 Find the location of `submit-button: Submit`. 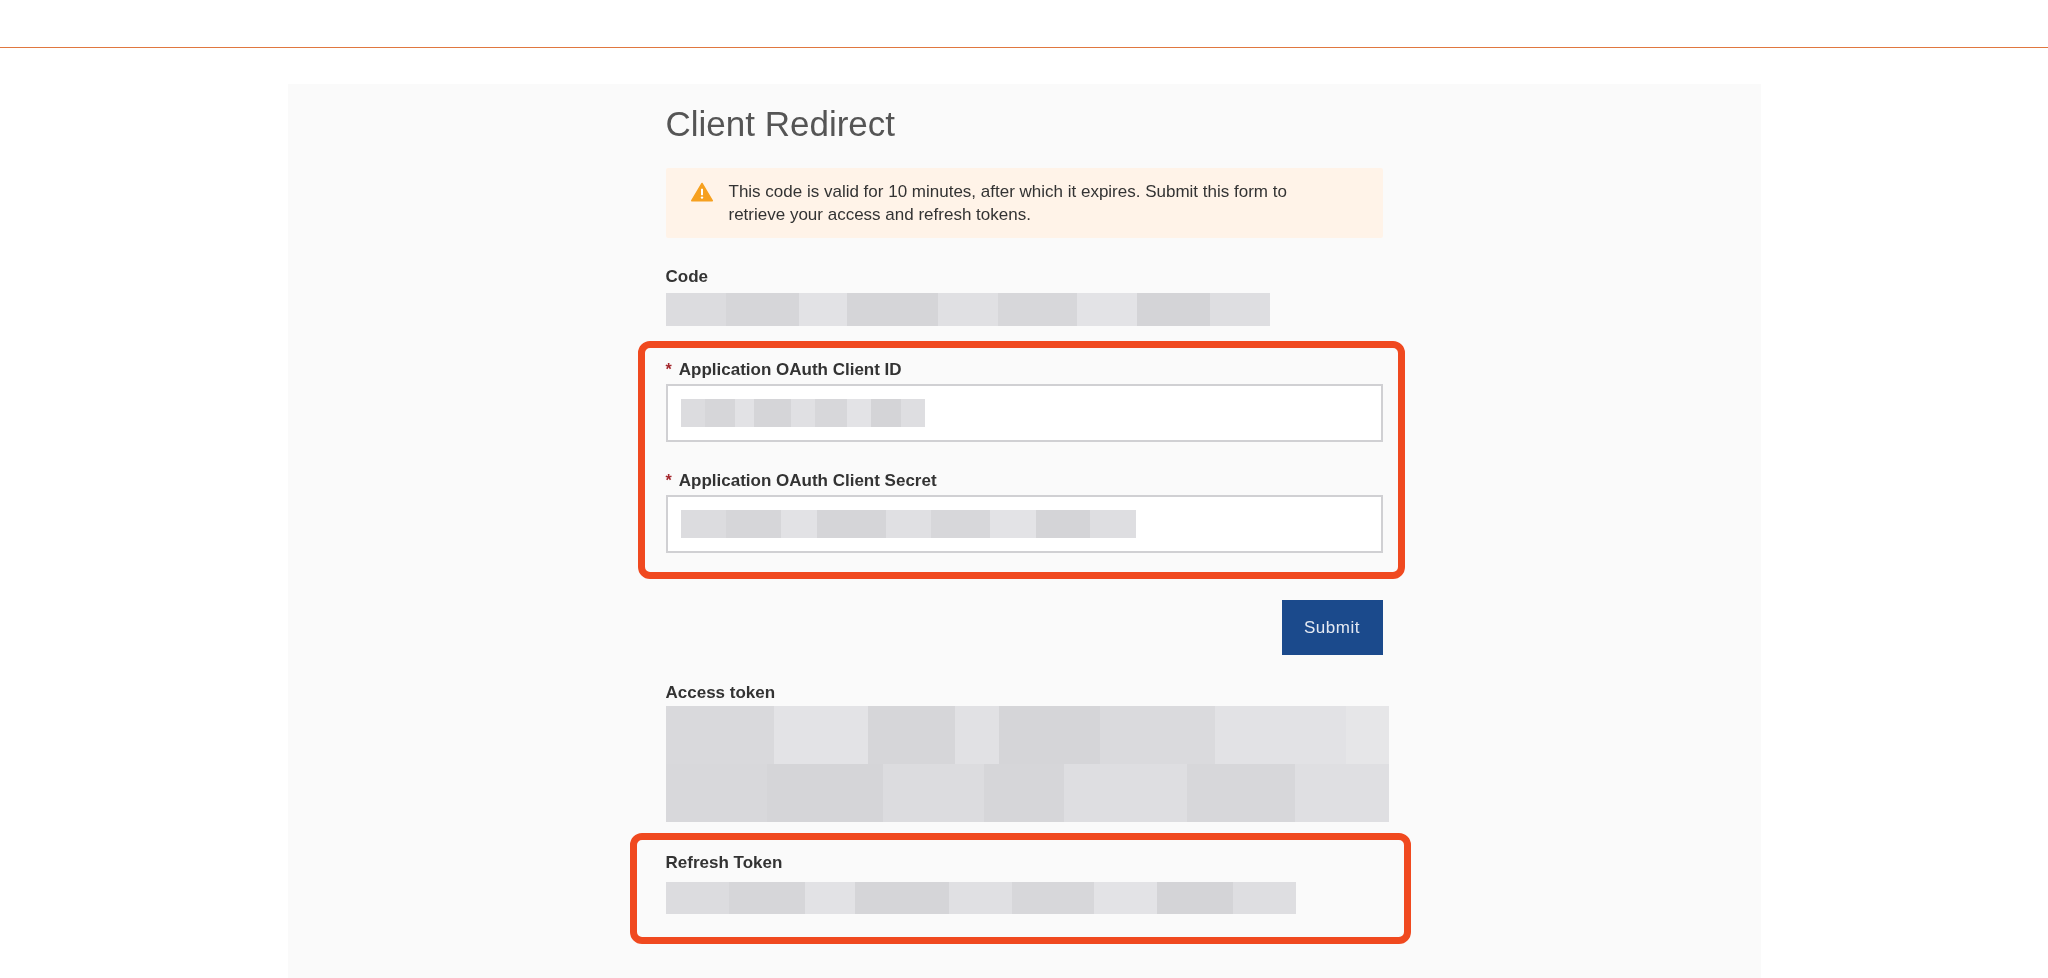

submit-button: Submit is located at coordinates (1332, 627).